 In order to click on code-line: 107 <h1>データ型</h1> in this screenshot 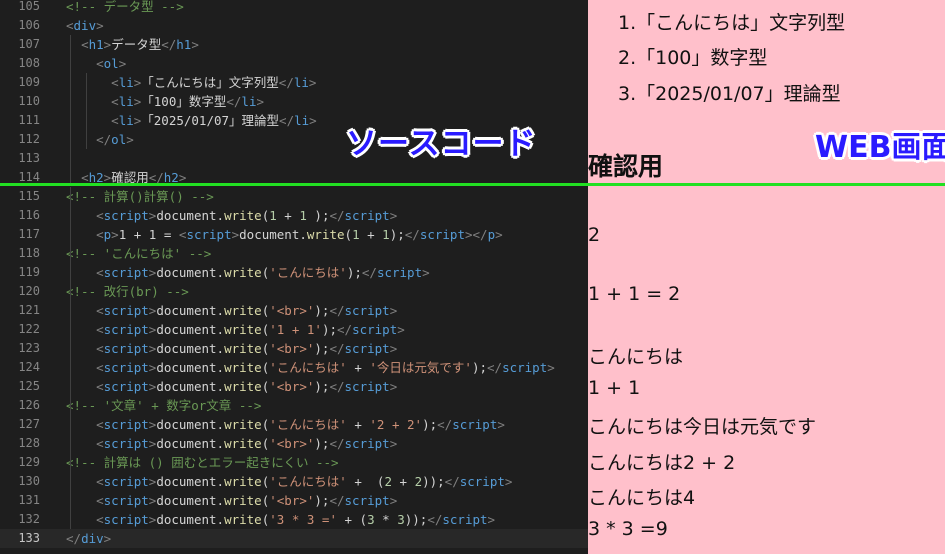, I will do `click(294, 44)`.